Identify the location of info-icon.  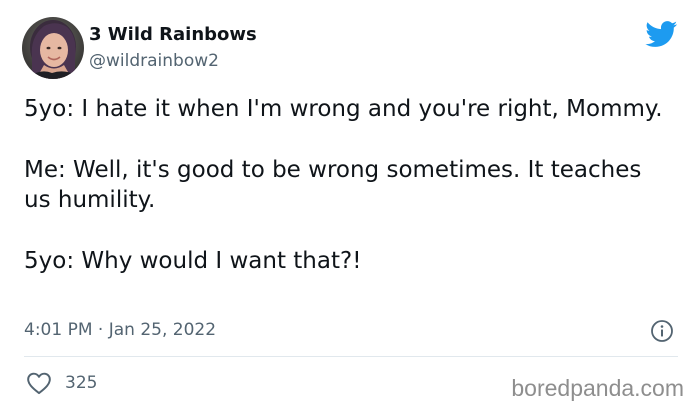
(662, 331).